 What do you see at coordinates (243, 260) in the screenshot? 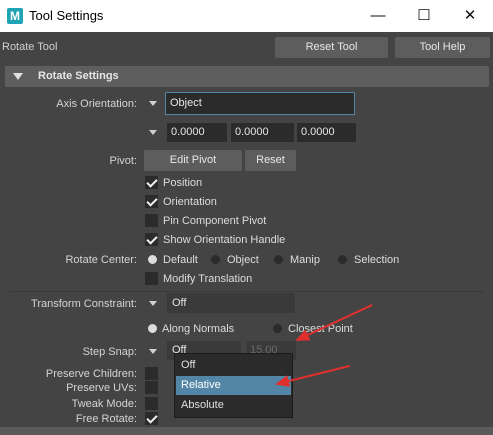
I see `rotate-center-object-label: Object` at bounding box center [243, 260].